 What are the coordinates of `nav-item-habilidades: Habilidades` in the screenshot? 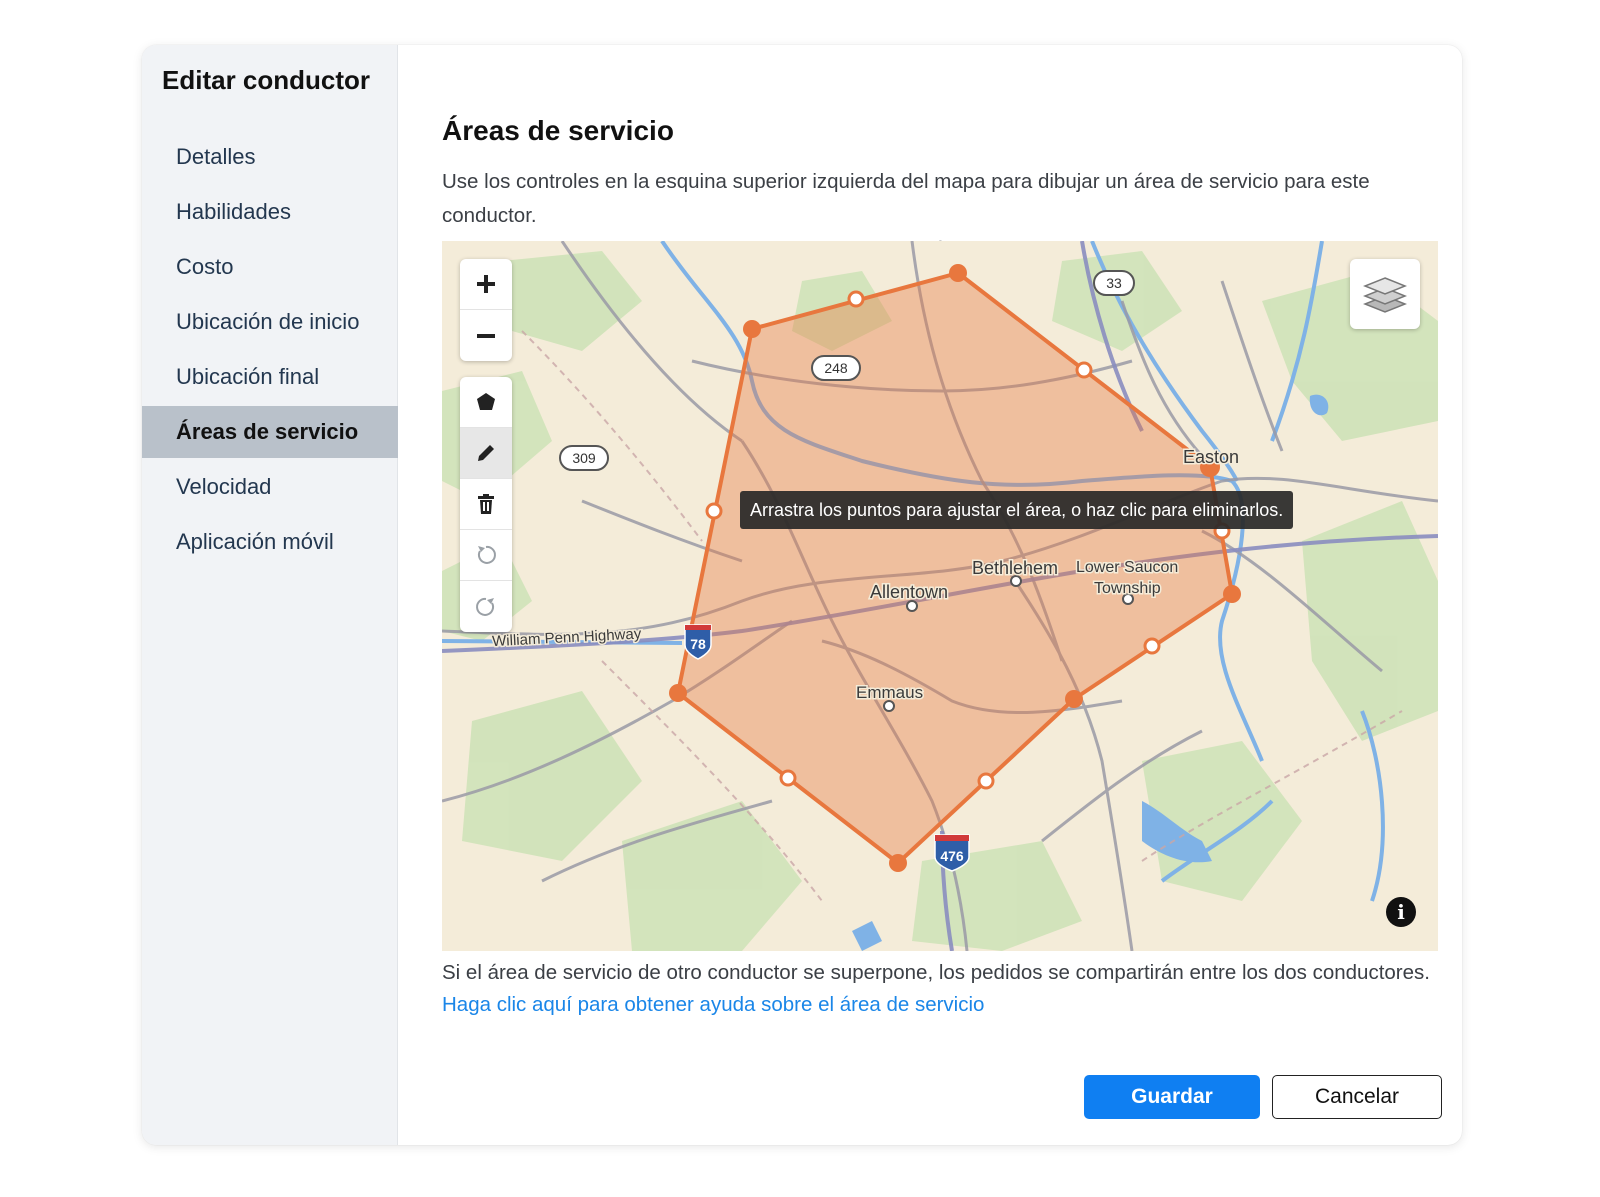 It's located at (270, 212).